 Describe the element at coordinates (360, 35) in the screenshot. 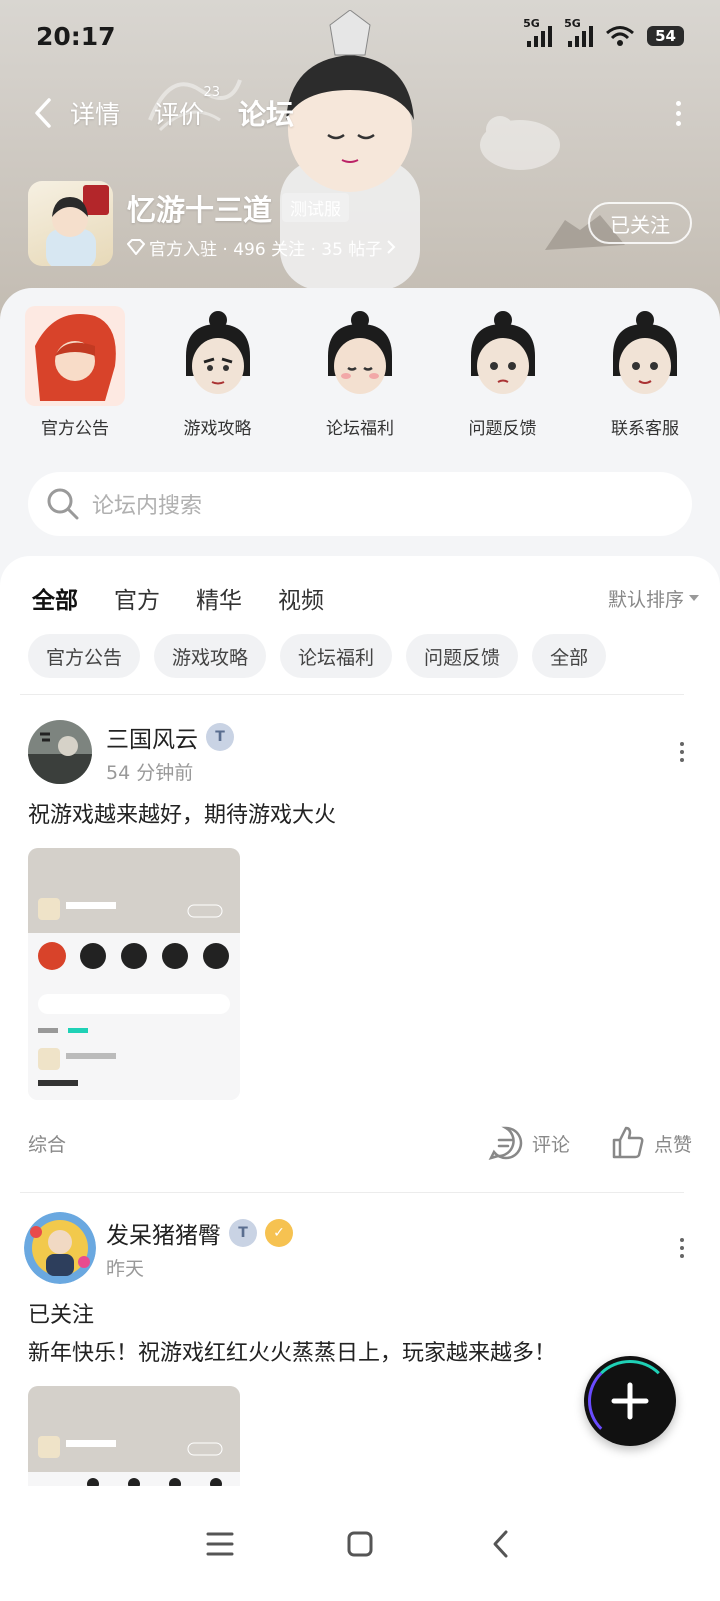

I see `status-bar: 20:17 5G 5G 54` at that location.